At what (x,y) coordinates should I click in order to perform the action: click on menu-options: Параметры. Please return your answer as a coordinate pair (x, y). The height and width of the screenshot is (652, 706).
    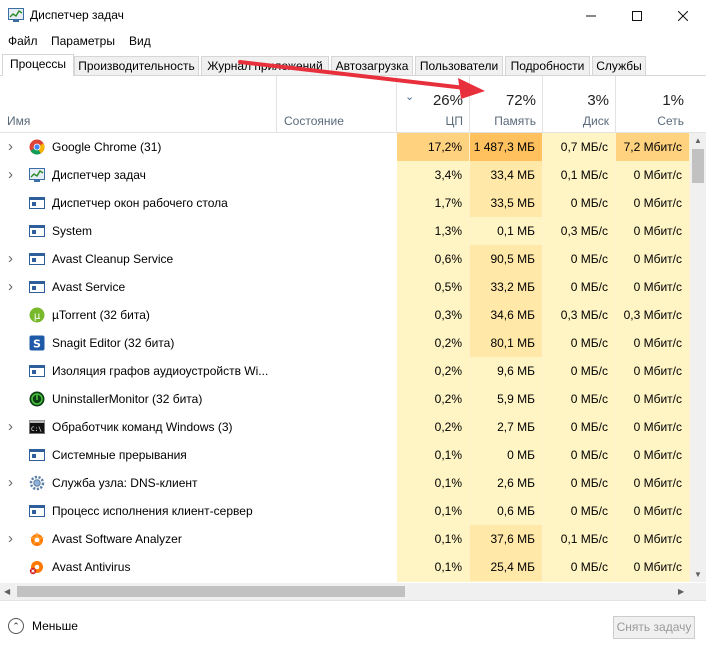
    Looking at the image, I should click on (83, 41).